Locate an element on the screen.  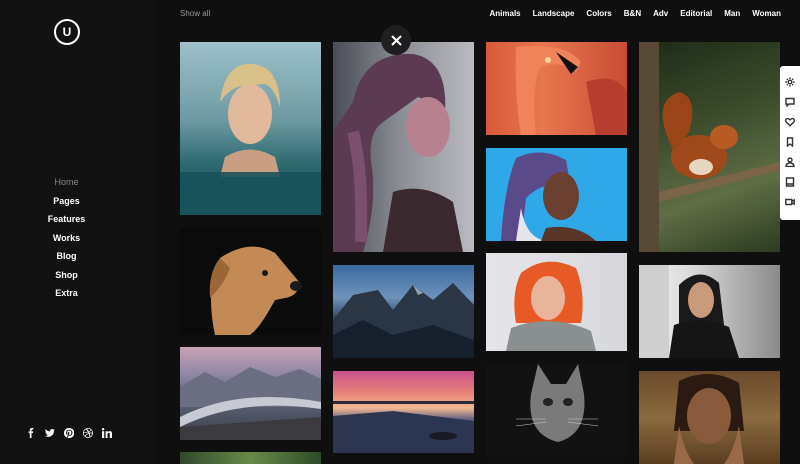
filter-woman: Woman is located at coordinates (766, 13).